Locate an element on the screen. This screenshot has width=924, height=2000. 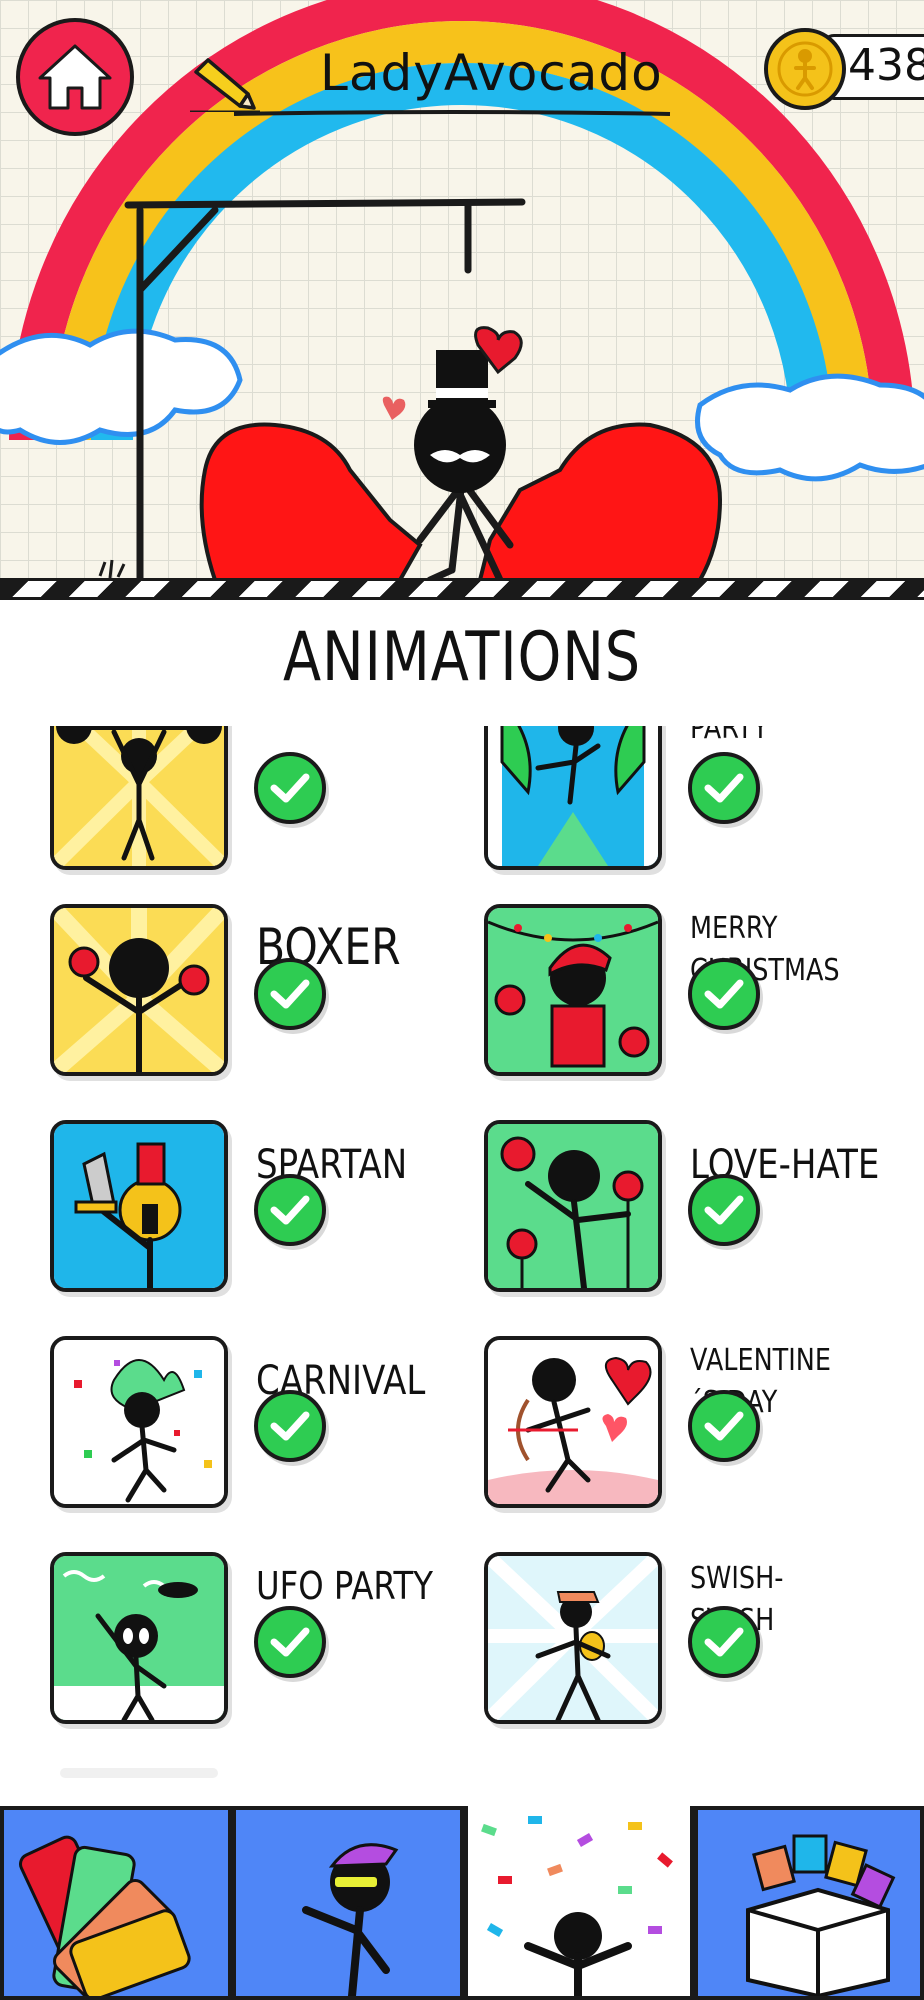
tab-colors is located at coordinates (116, 1903).